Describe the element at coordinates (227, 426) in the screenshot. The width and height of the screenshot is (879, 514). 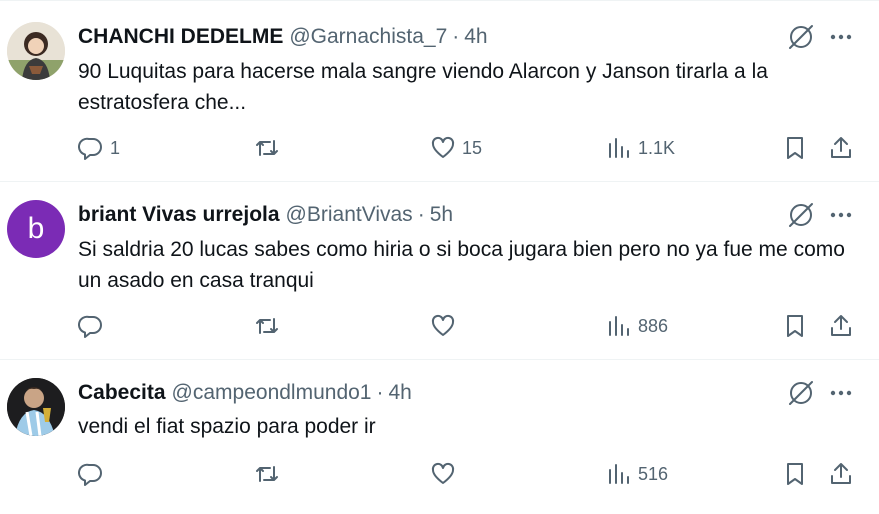
I see `tweet-text: vendi el fiat spazio para poder ir` at that location.